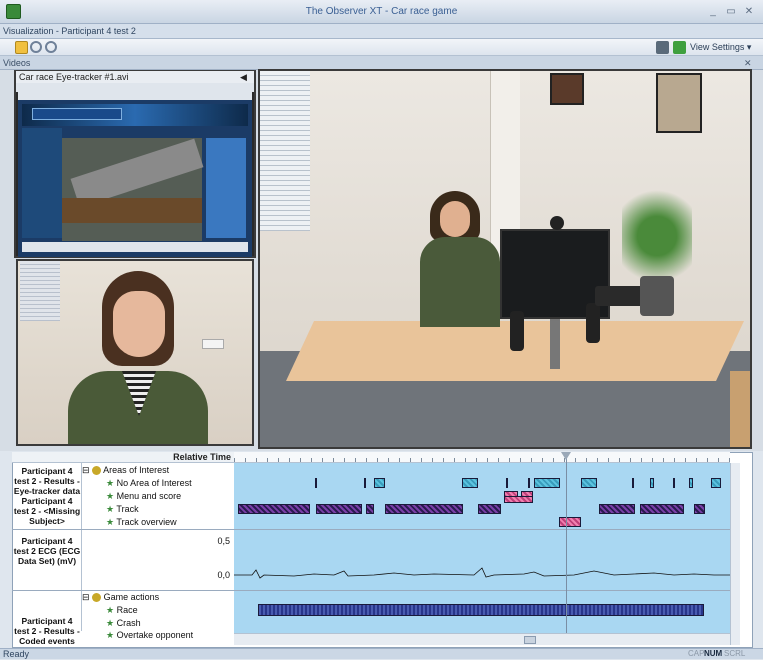 This screenshot has height=660, width=763. Describe the element at coordinates (243, 77) in the screenshot. I see `speaker-icon: ◀` at that location.